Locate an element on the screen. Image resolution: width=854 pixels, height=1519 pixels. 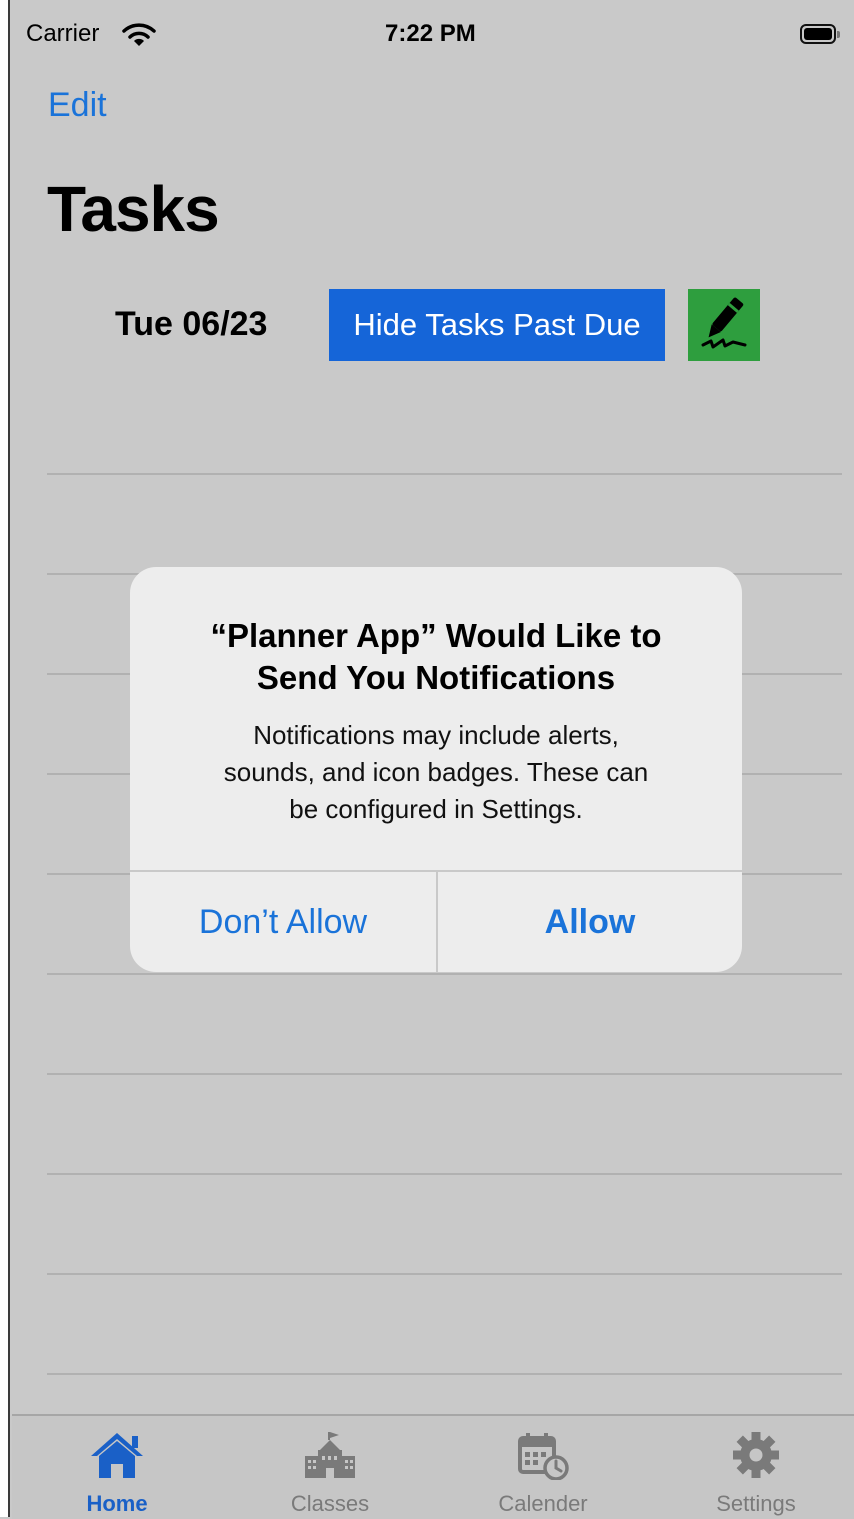
allow-button: Allow is located at coordinates (590, 922).